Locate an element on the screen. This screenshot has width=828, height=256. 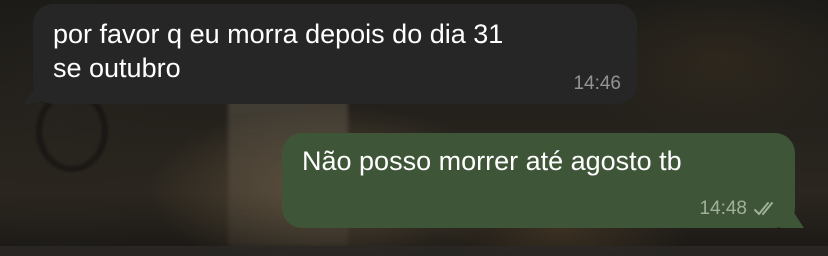
bottom-bar is located at coordinates (414, 251).